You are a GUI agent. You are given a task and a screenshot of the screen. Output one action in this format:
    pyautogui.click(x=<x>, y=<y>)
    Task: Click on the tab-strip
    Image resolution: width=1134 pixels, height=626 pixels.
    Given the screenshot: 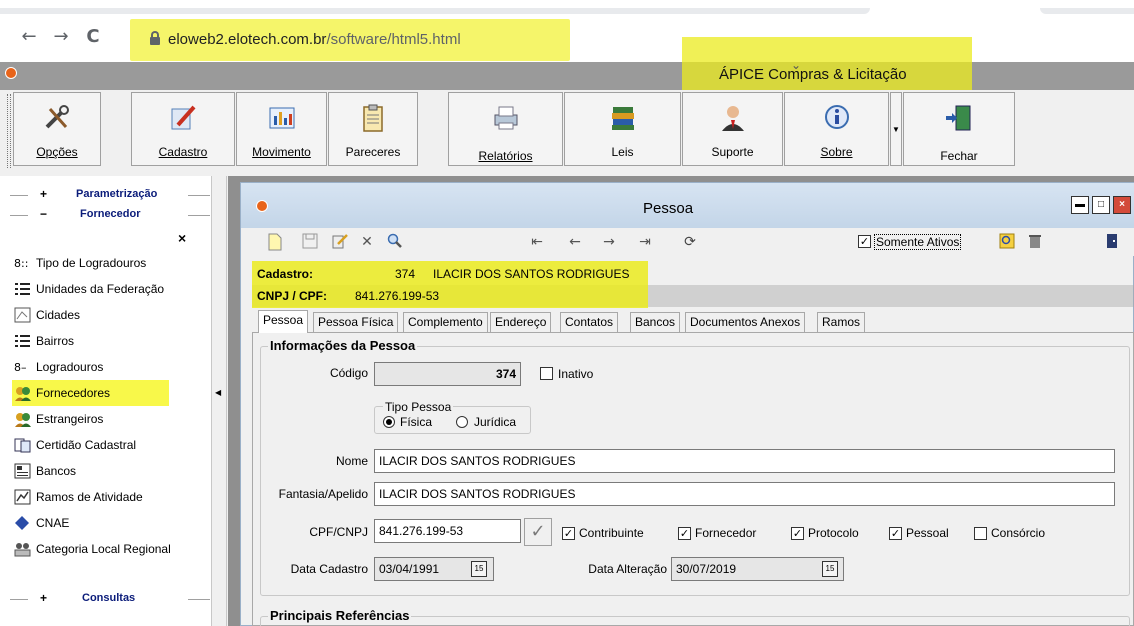 What is the action you would take?
    pyautogui.click(x=435, y=11)
    